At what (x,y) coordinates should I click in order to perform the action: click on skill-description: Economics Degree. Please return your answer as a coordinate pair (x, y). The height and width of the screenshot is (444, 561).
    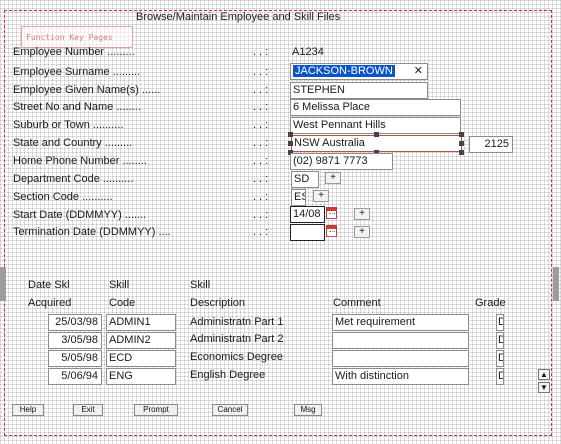
    Looking at the image, I should click on (236, 357).